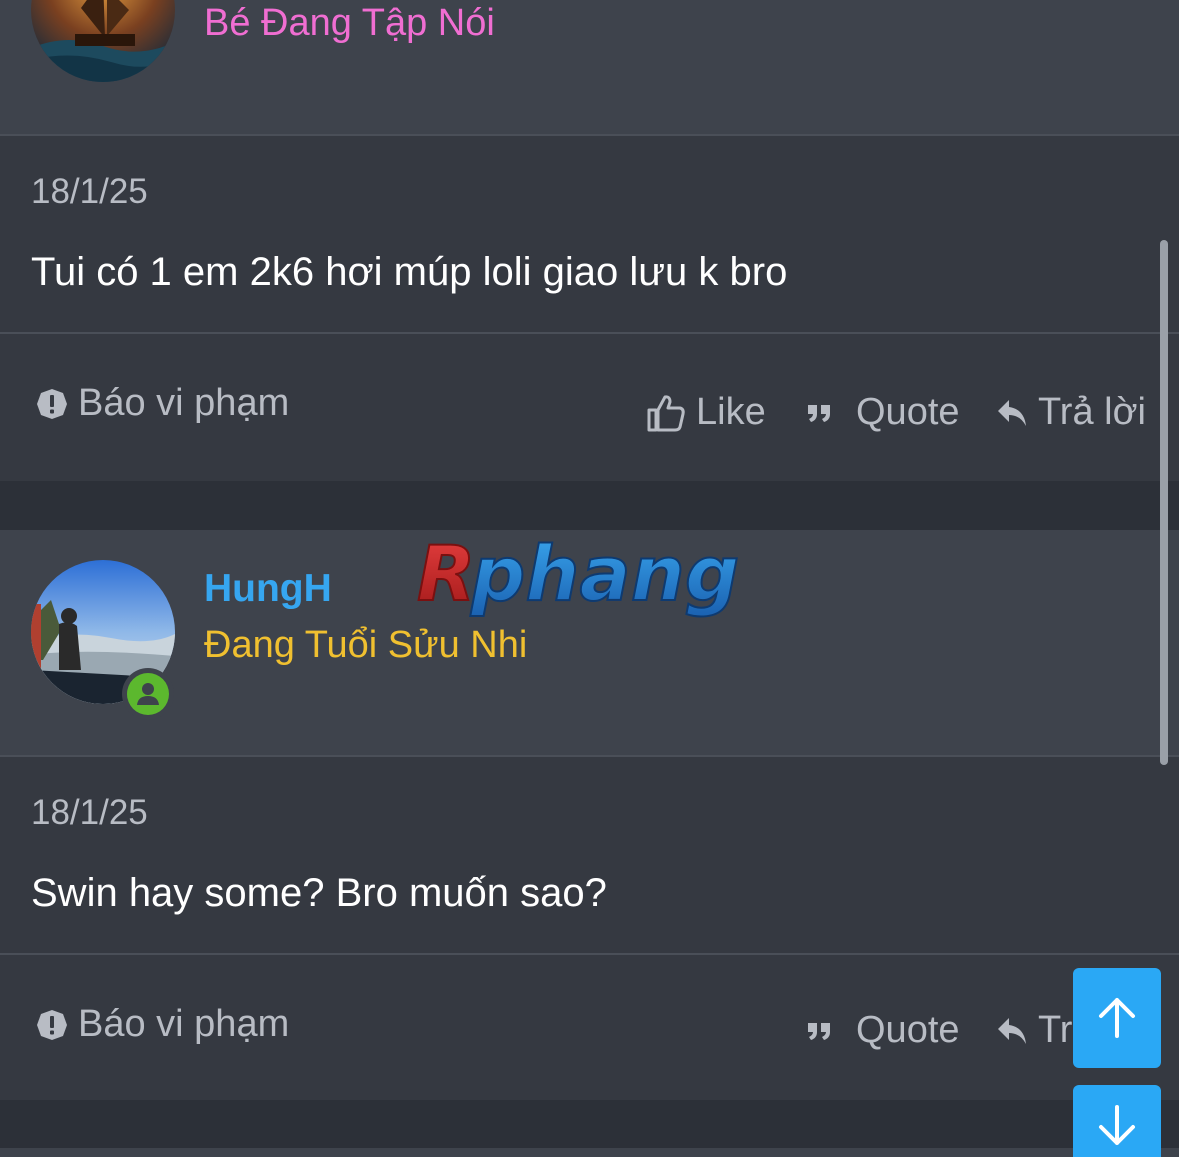 Image resolution: width=1179 pixels, height=1157 pixels. I want to click on post-1-user-title: Bé Đang Tập Nói, so click(349, 23).